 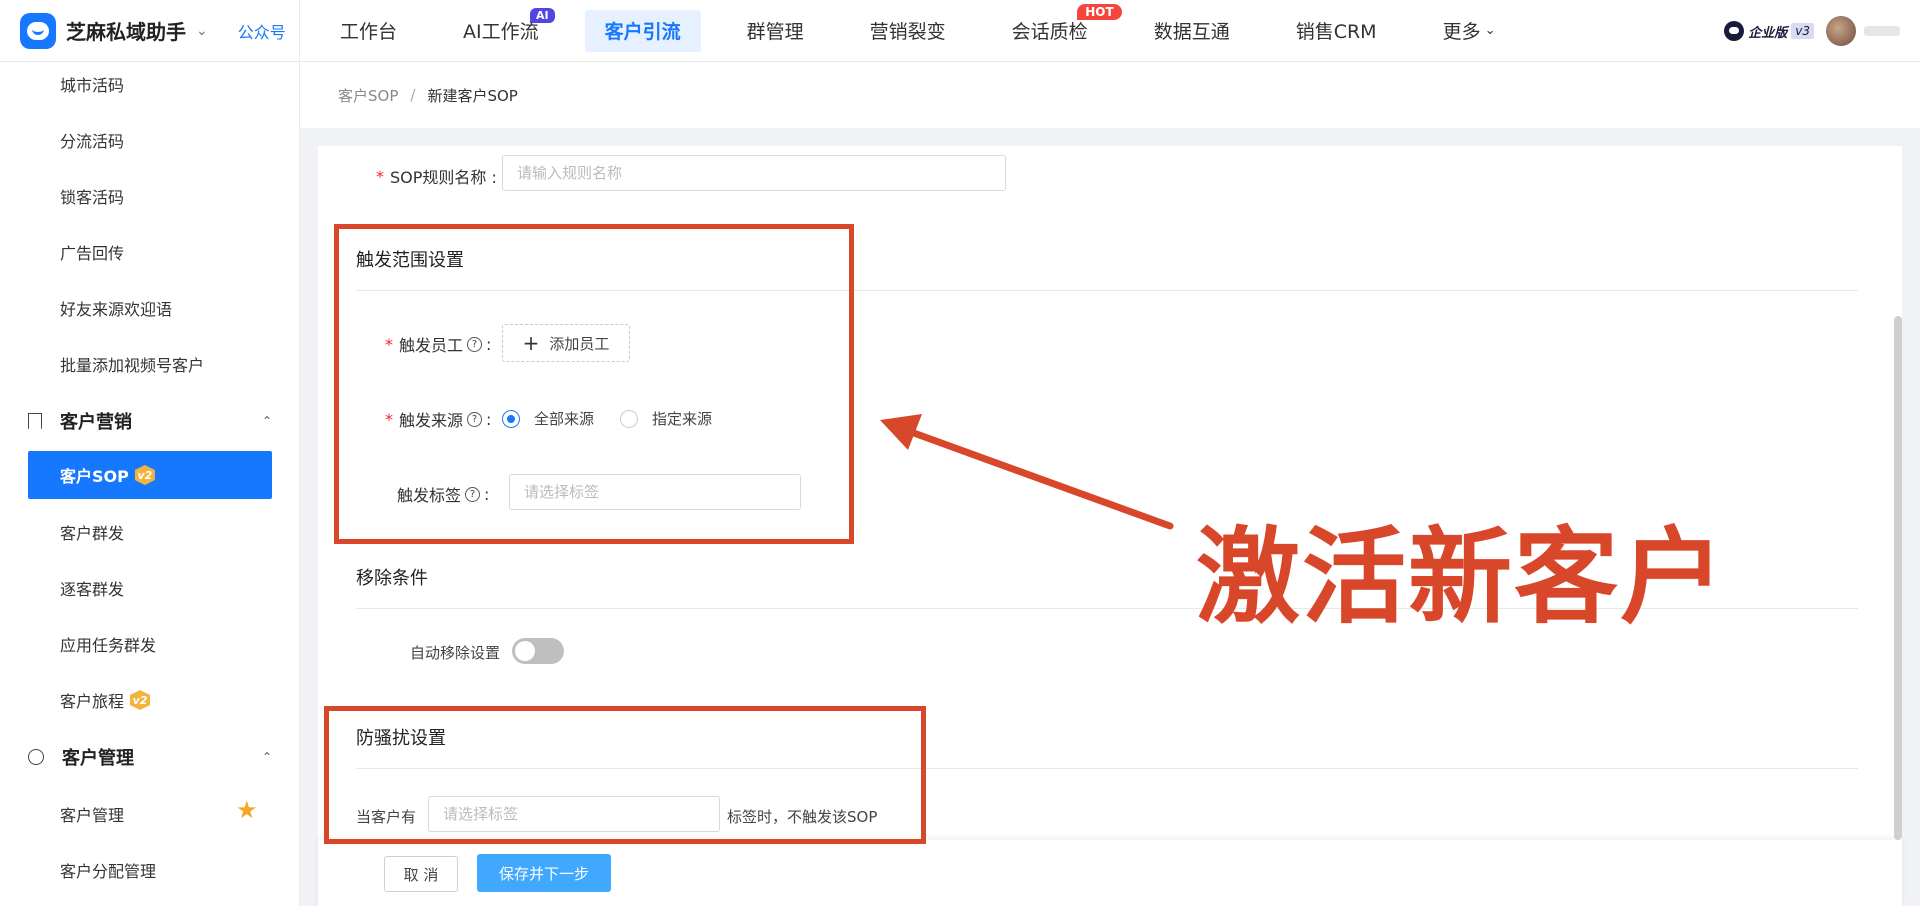 I want to click on nav-workbench: 工作台, so click(x=368, y=31).